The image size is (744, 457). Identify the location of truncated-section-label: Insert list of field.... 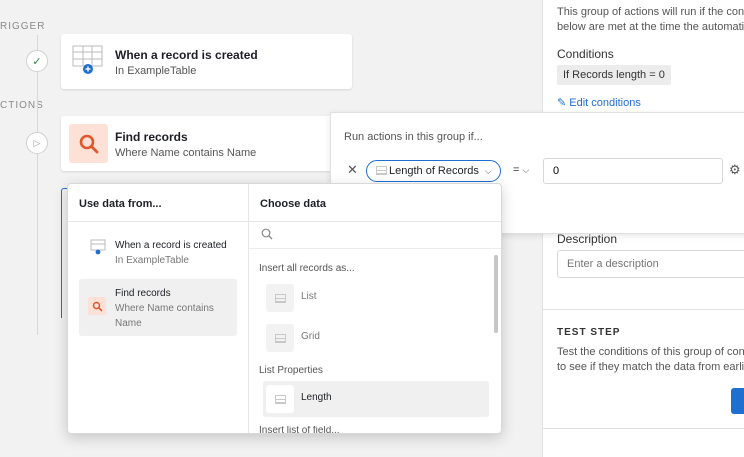
(299, 430).